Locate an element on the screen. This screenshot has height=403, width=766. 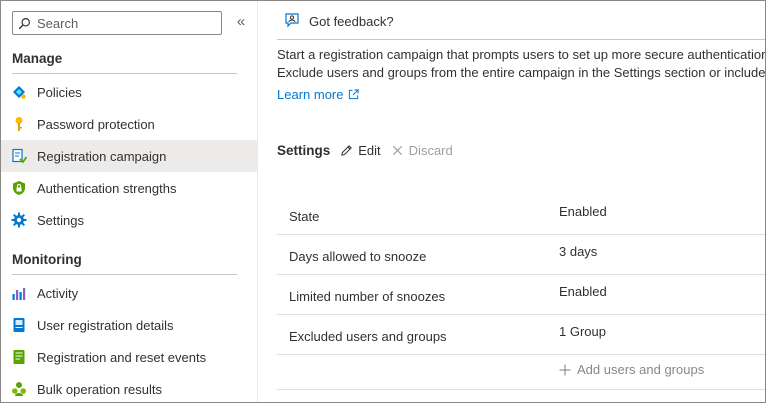
feedback-label: Got feedback? is located at coordinates (351, 21).